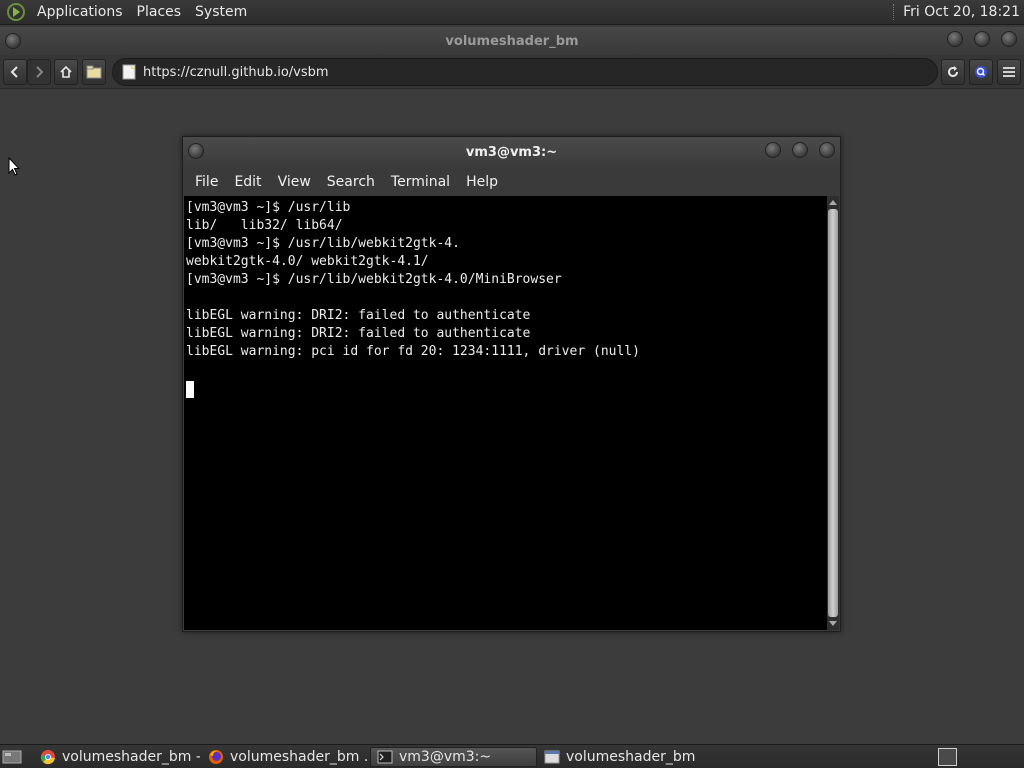 This screenshot has height=768, width=1024. Describe the element at coordinates (216, 757) in the screenshot. I see `firefox-icon` at that location.